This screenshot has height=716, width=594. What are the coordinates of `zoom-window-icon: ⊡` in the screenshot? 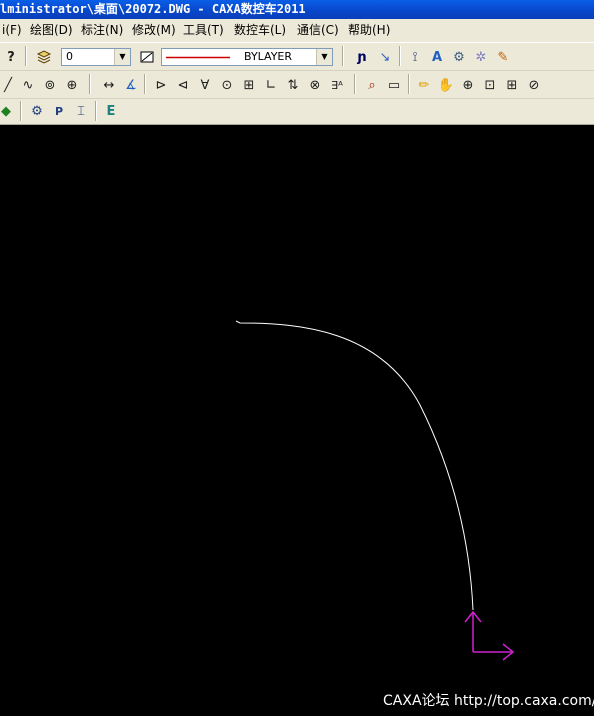 It's located at (490, 85).